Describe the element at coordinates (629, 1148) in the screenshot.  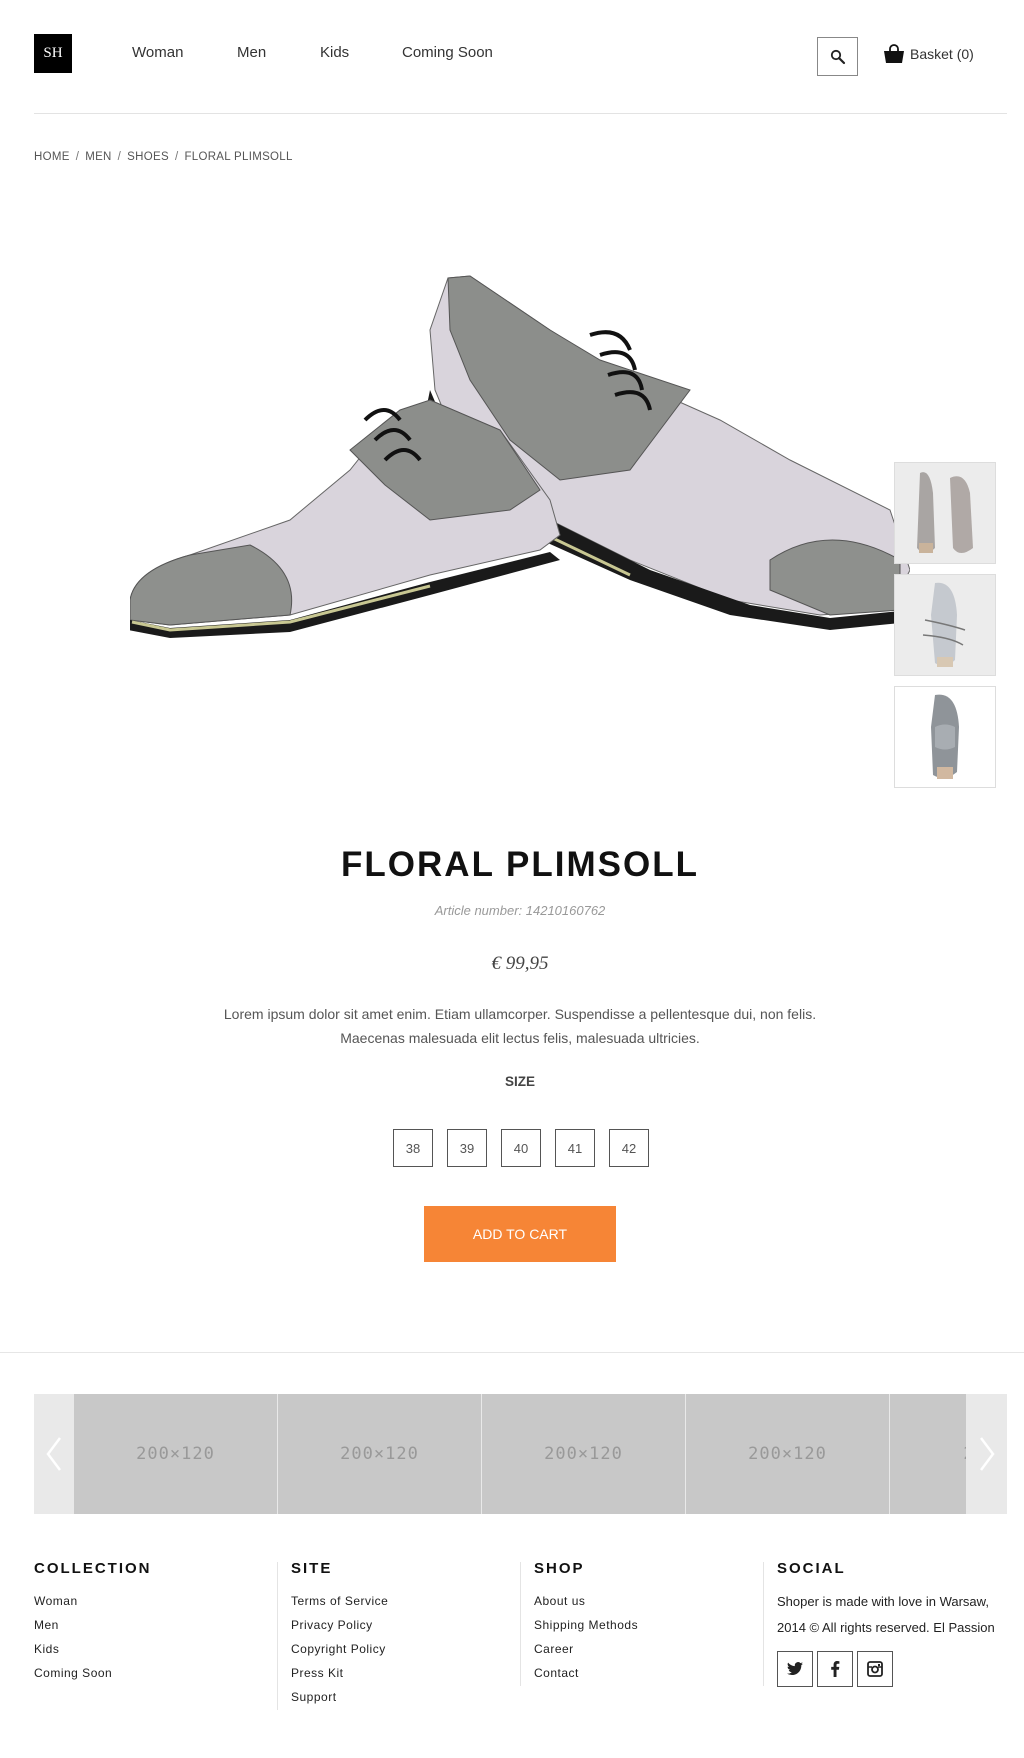
I see `size-option: 42` at that location.